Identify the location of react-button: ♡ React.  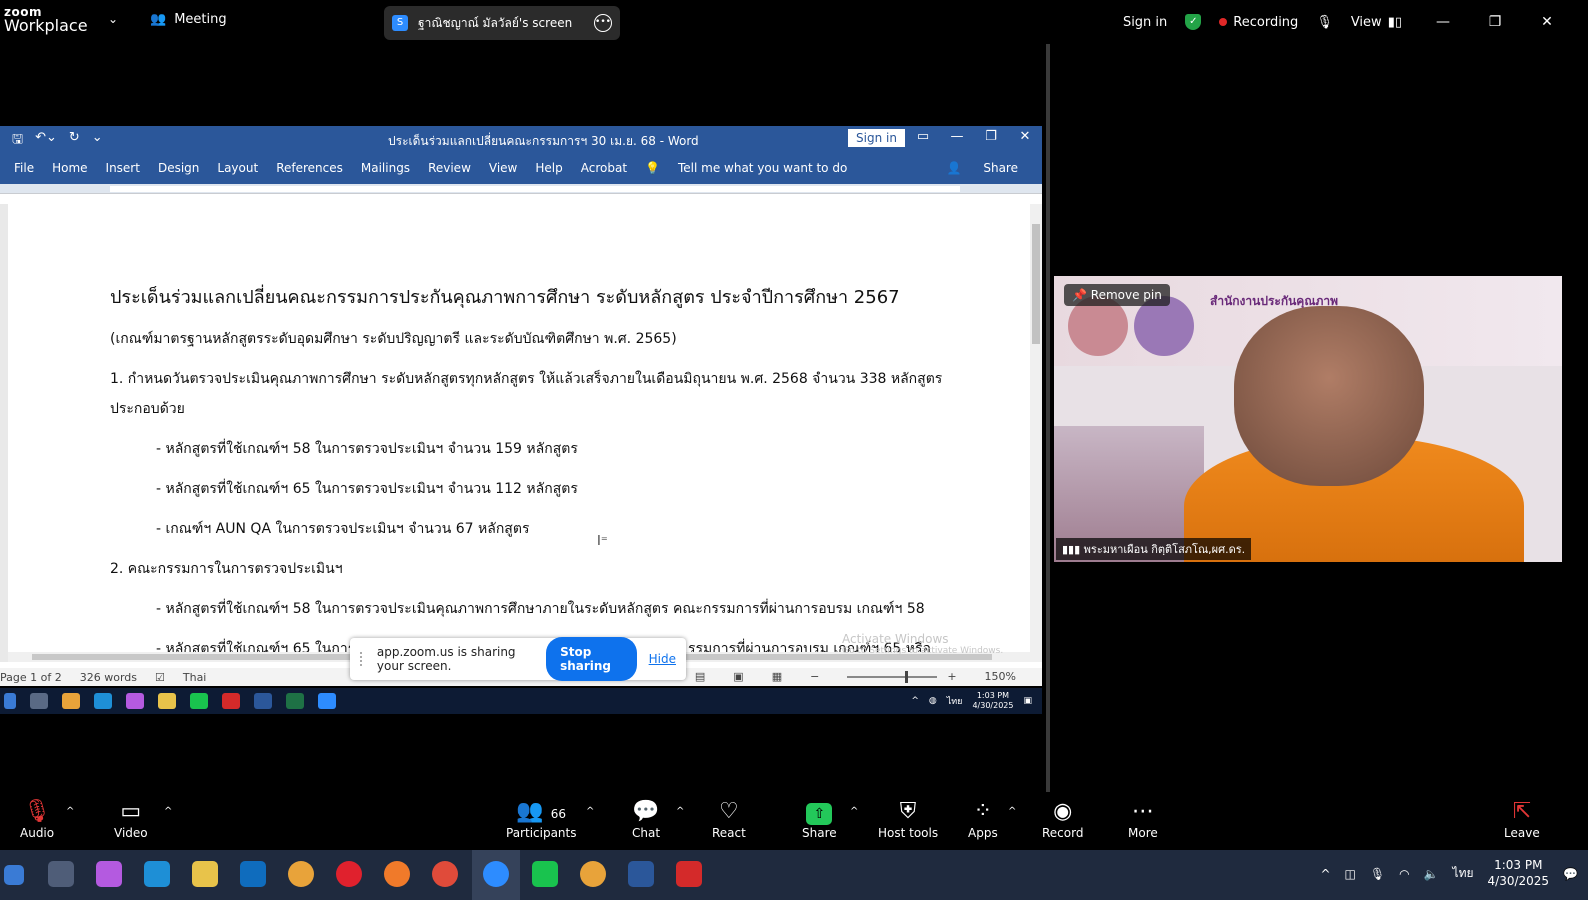
(729, 819).